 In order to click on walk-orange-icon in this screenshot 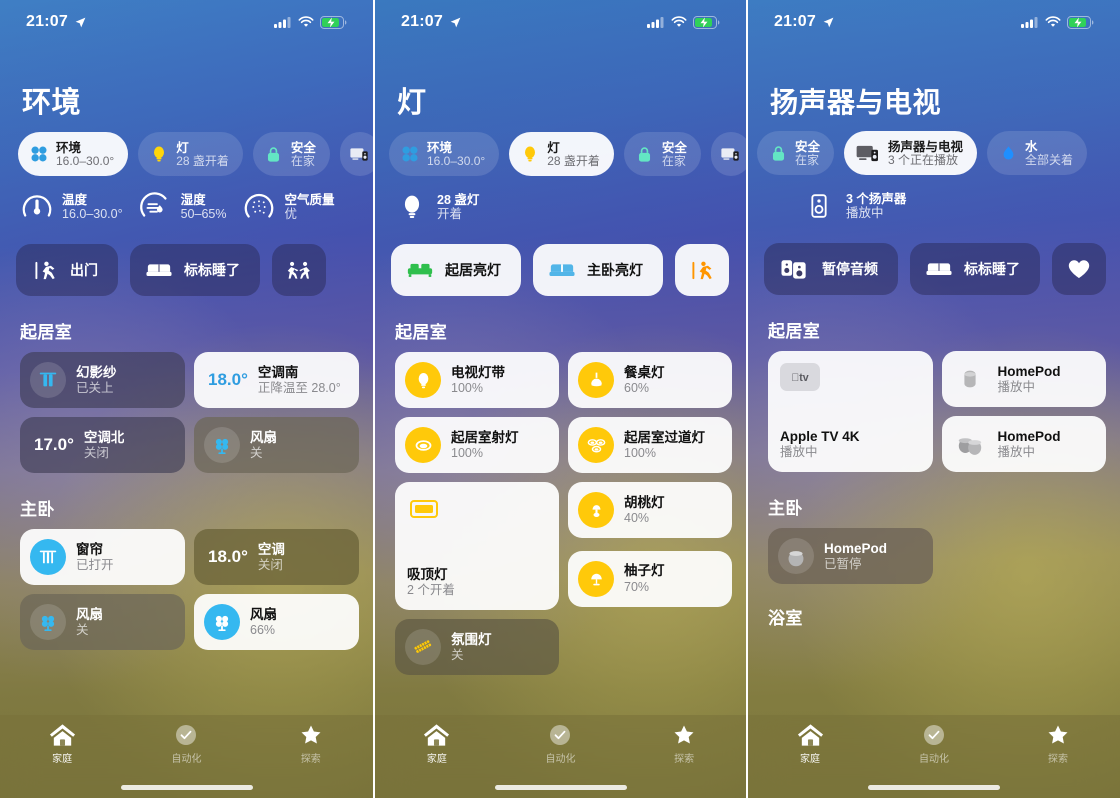, I will do `click(702, 270)`.